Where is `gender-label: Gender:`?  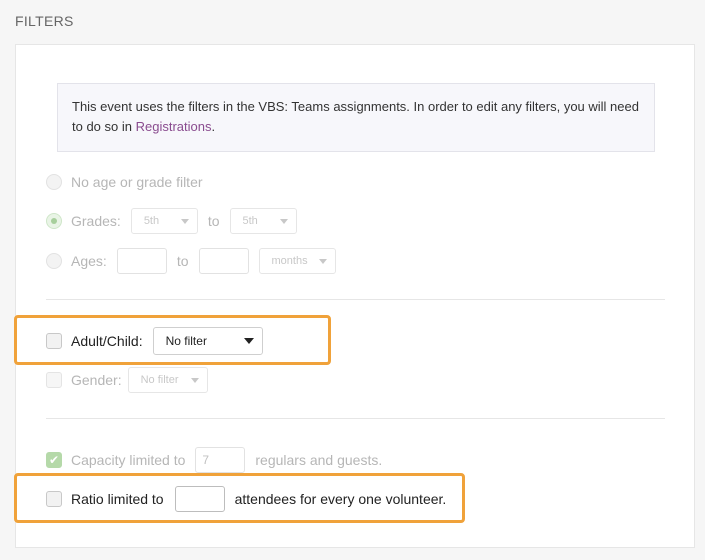
gender-label: Gender: is located at coordinates (96, 380).